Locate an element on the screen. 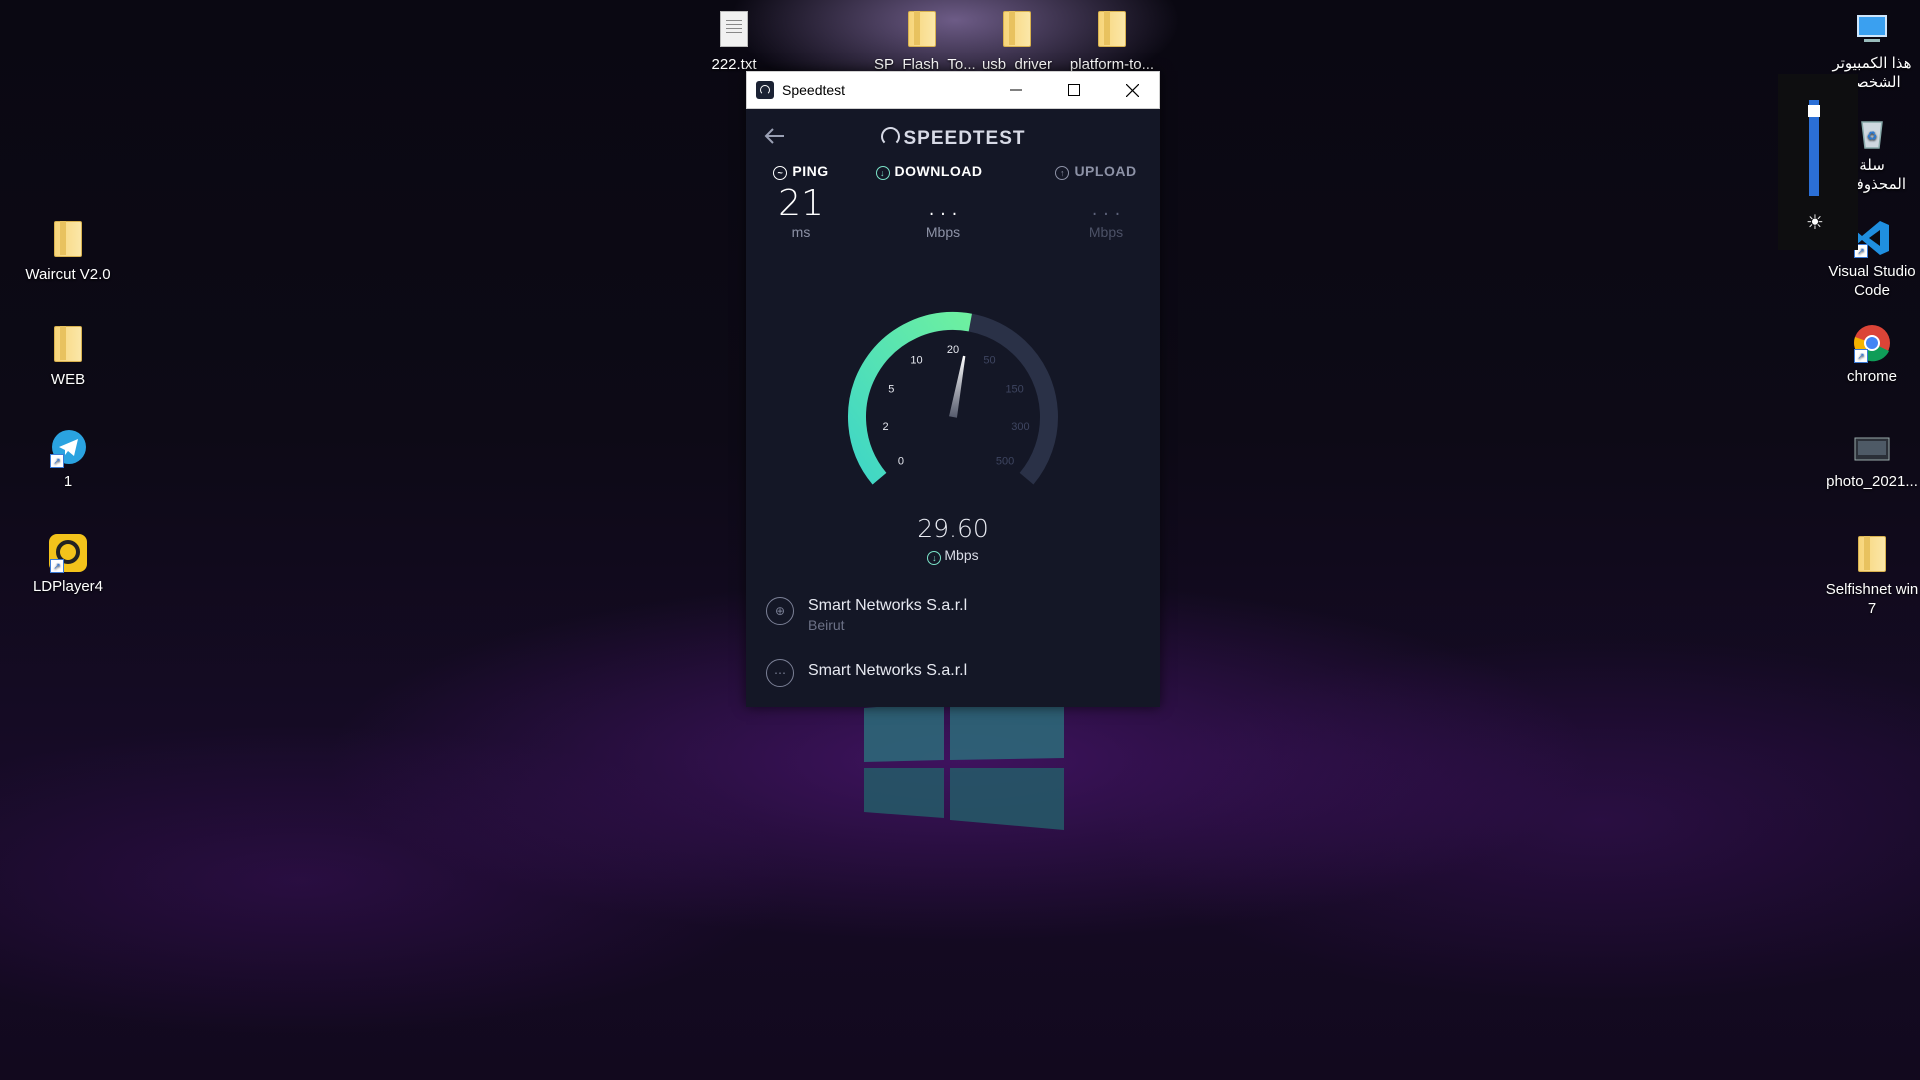 This screenshot has width=1920, height=1080. close-button is located at coordinates (1132, 90).